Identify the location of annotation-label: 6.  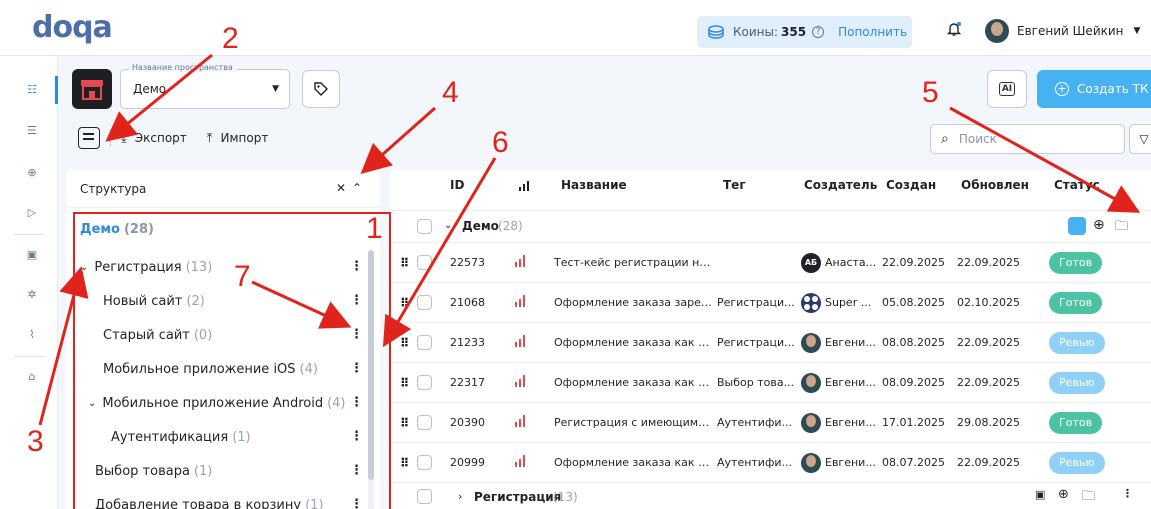
(500, 142).